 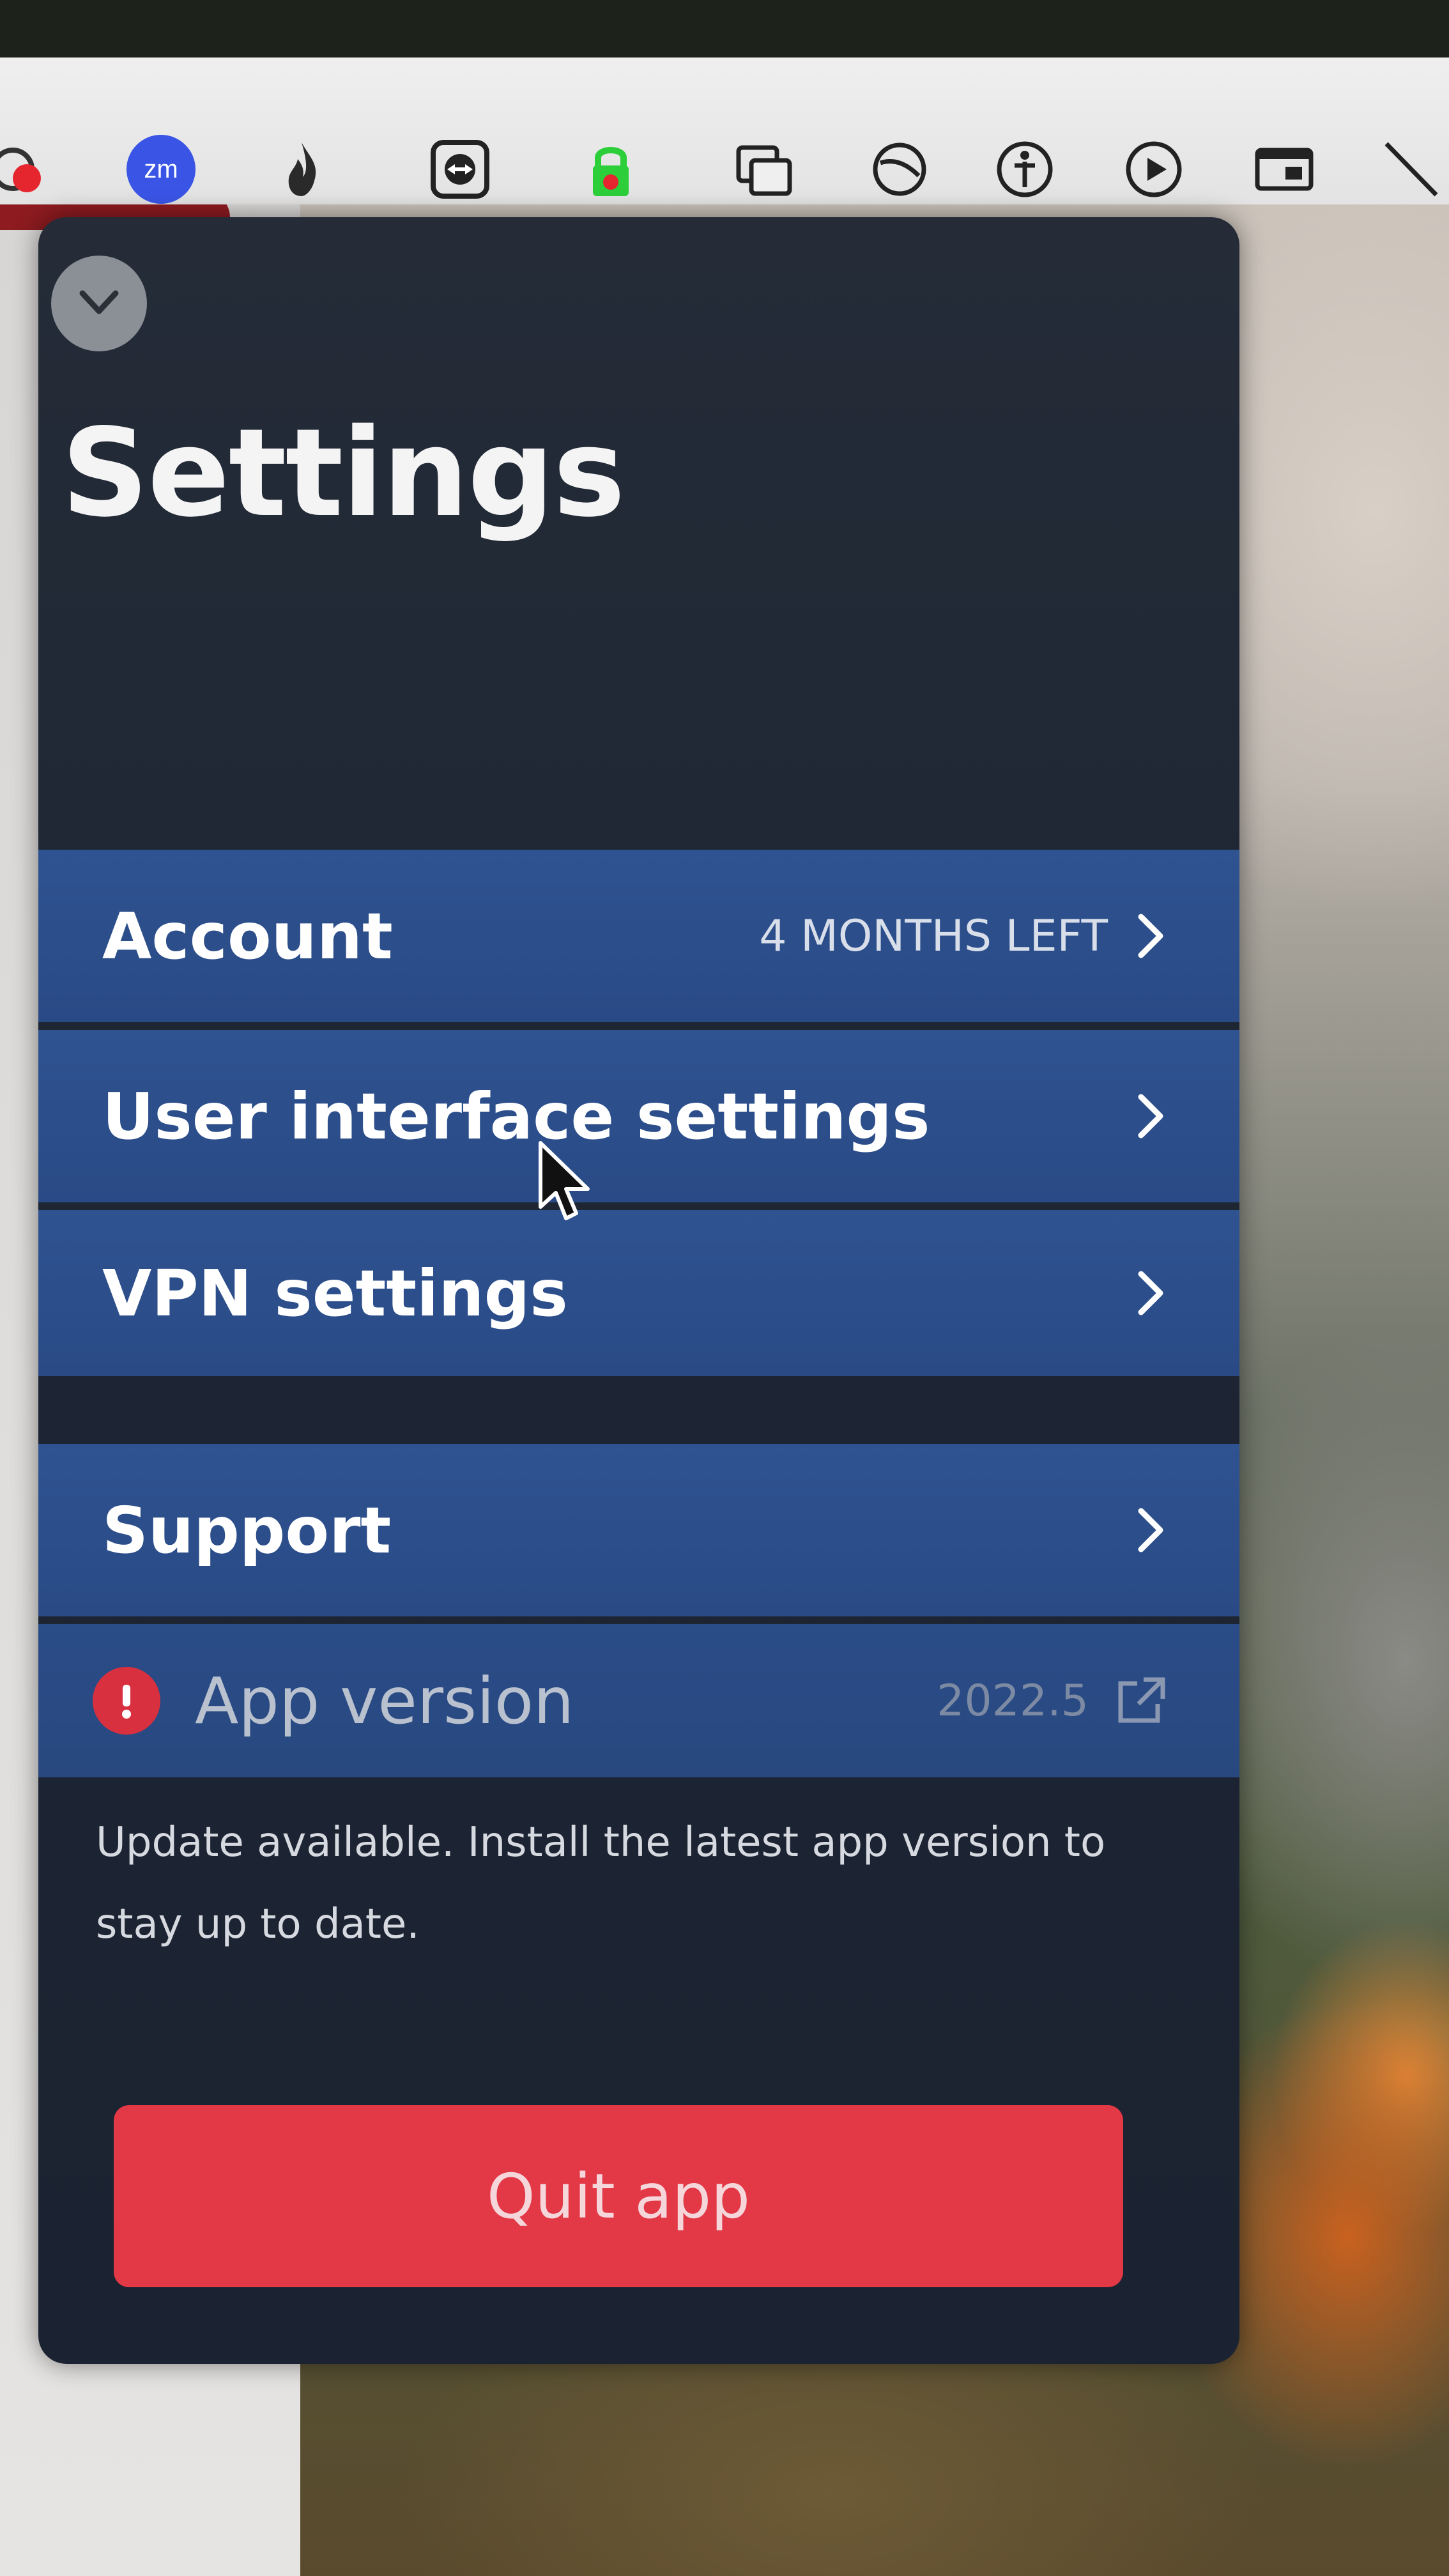 What do you see at coordinates (247, 936) in the screenshot?
I see `account-label: Account` at bounding box center [247, 936].